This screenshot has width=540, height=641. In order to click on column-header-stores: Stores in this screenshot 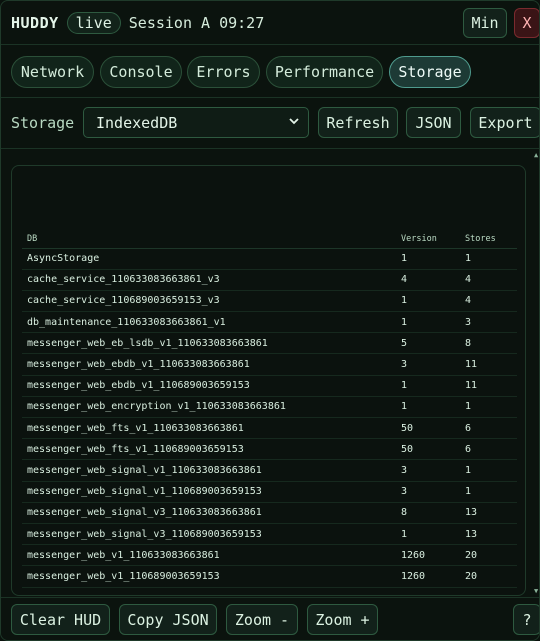, I will do `click(488, 239)`.